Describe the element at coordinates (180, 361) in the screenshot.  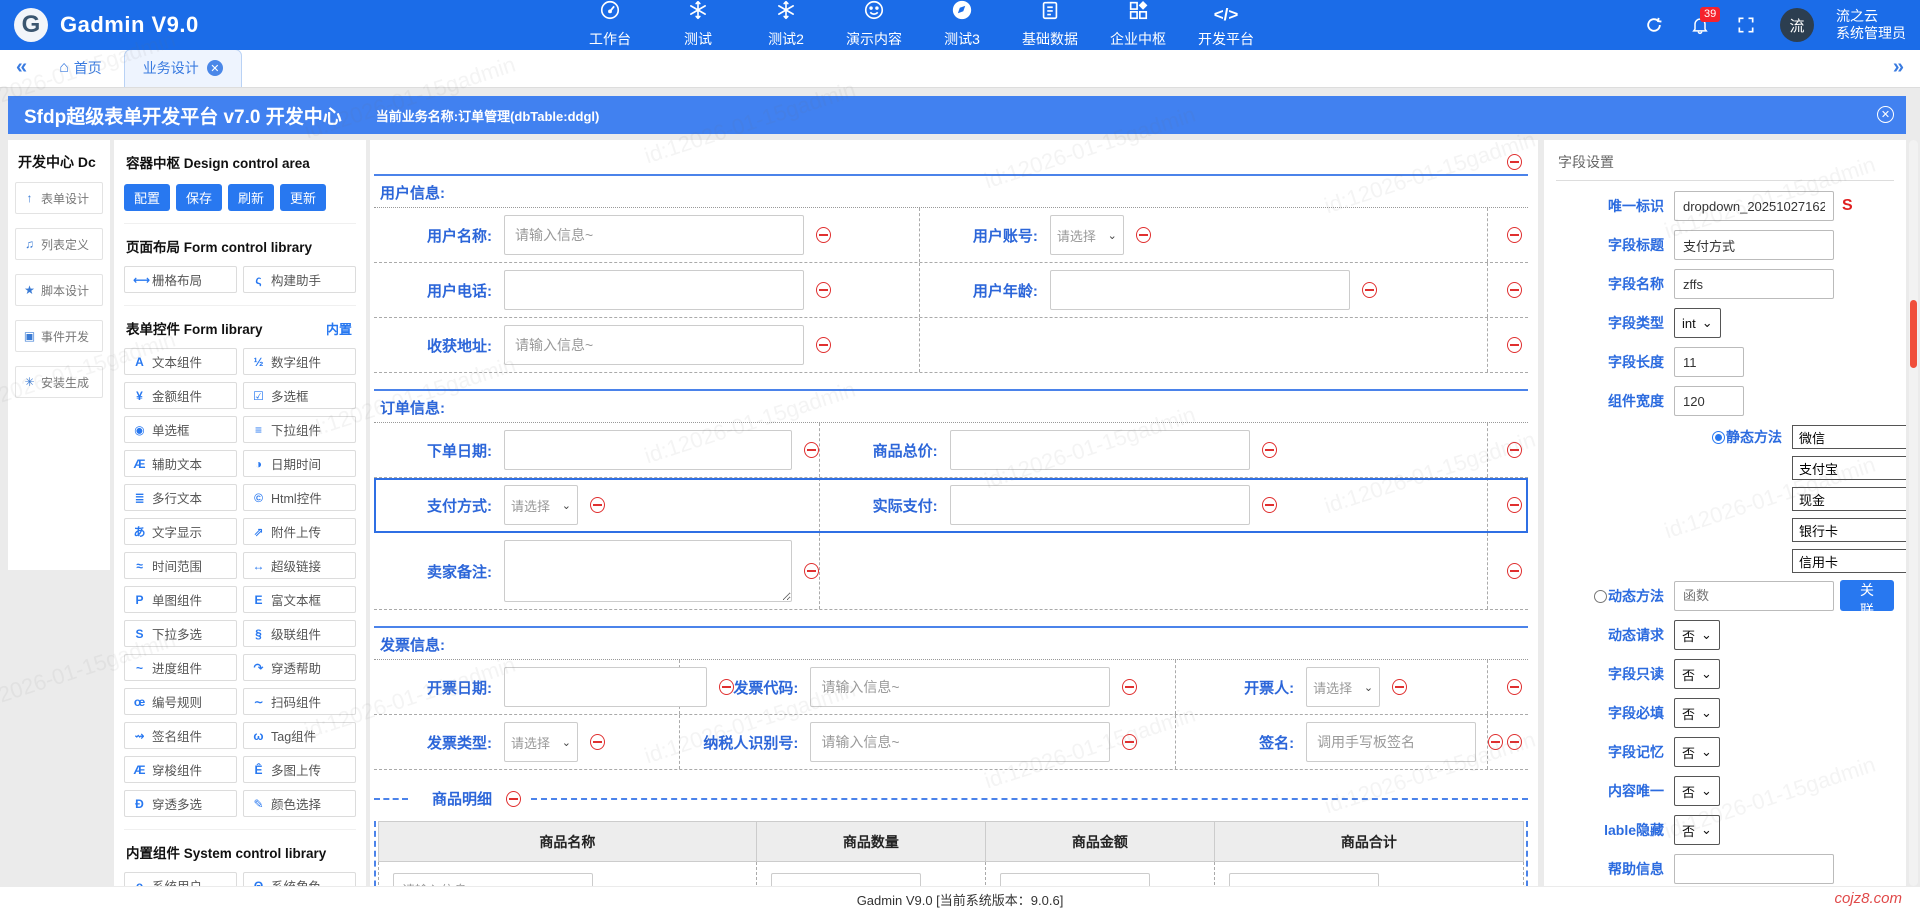
I see `component-文本组件: A 文本组件` at that location.